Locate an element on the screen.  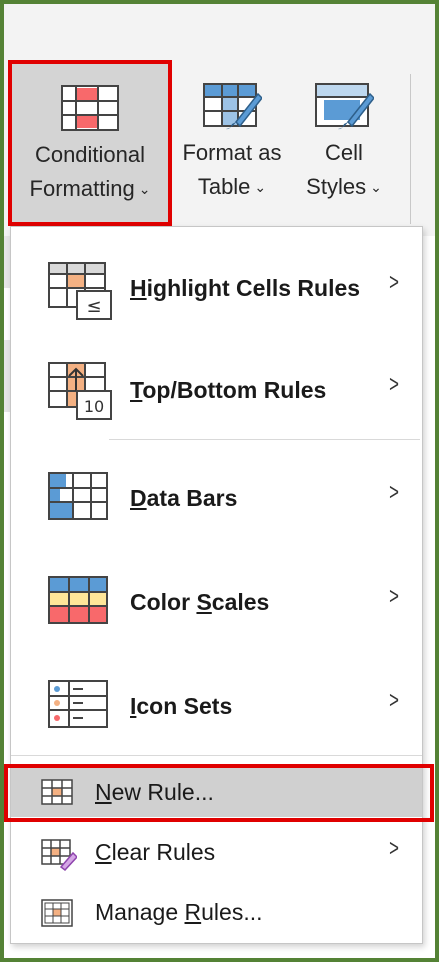
highlight-cells-icon: ≤ is located at coordinates (80, 291).